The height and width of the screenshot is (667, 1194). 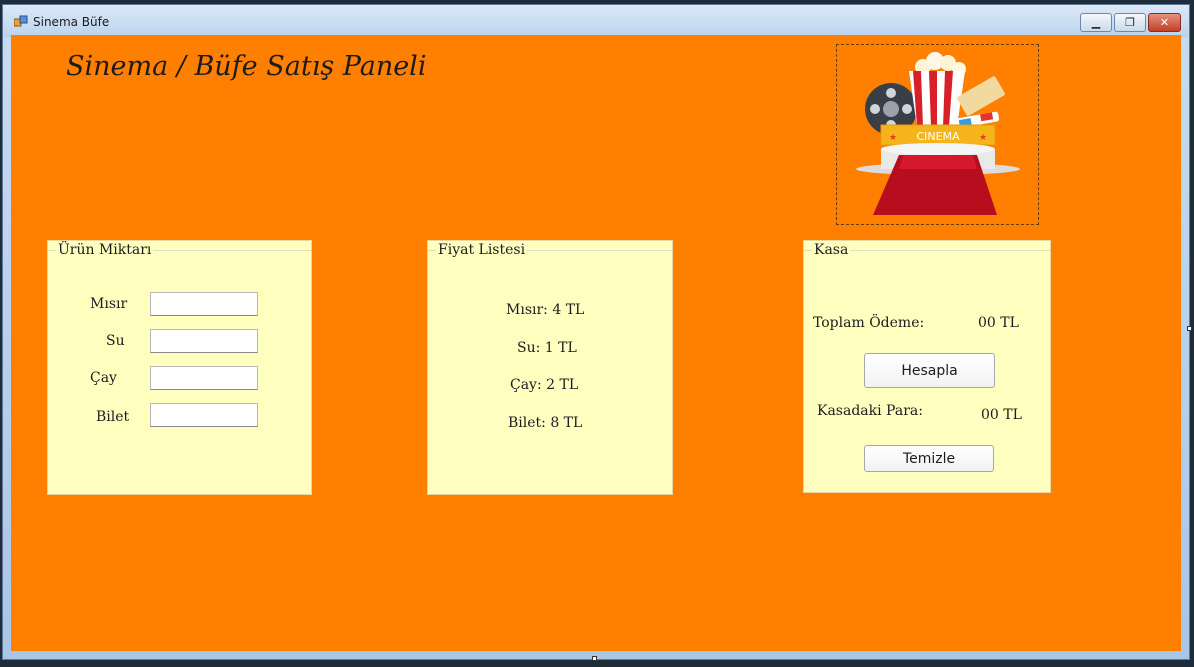 I want to click on su-label: Su, so click(x=115, y=341).